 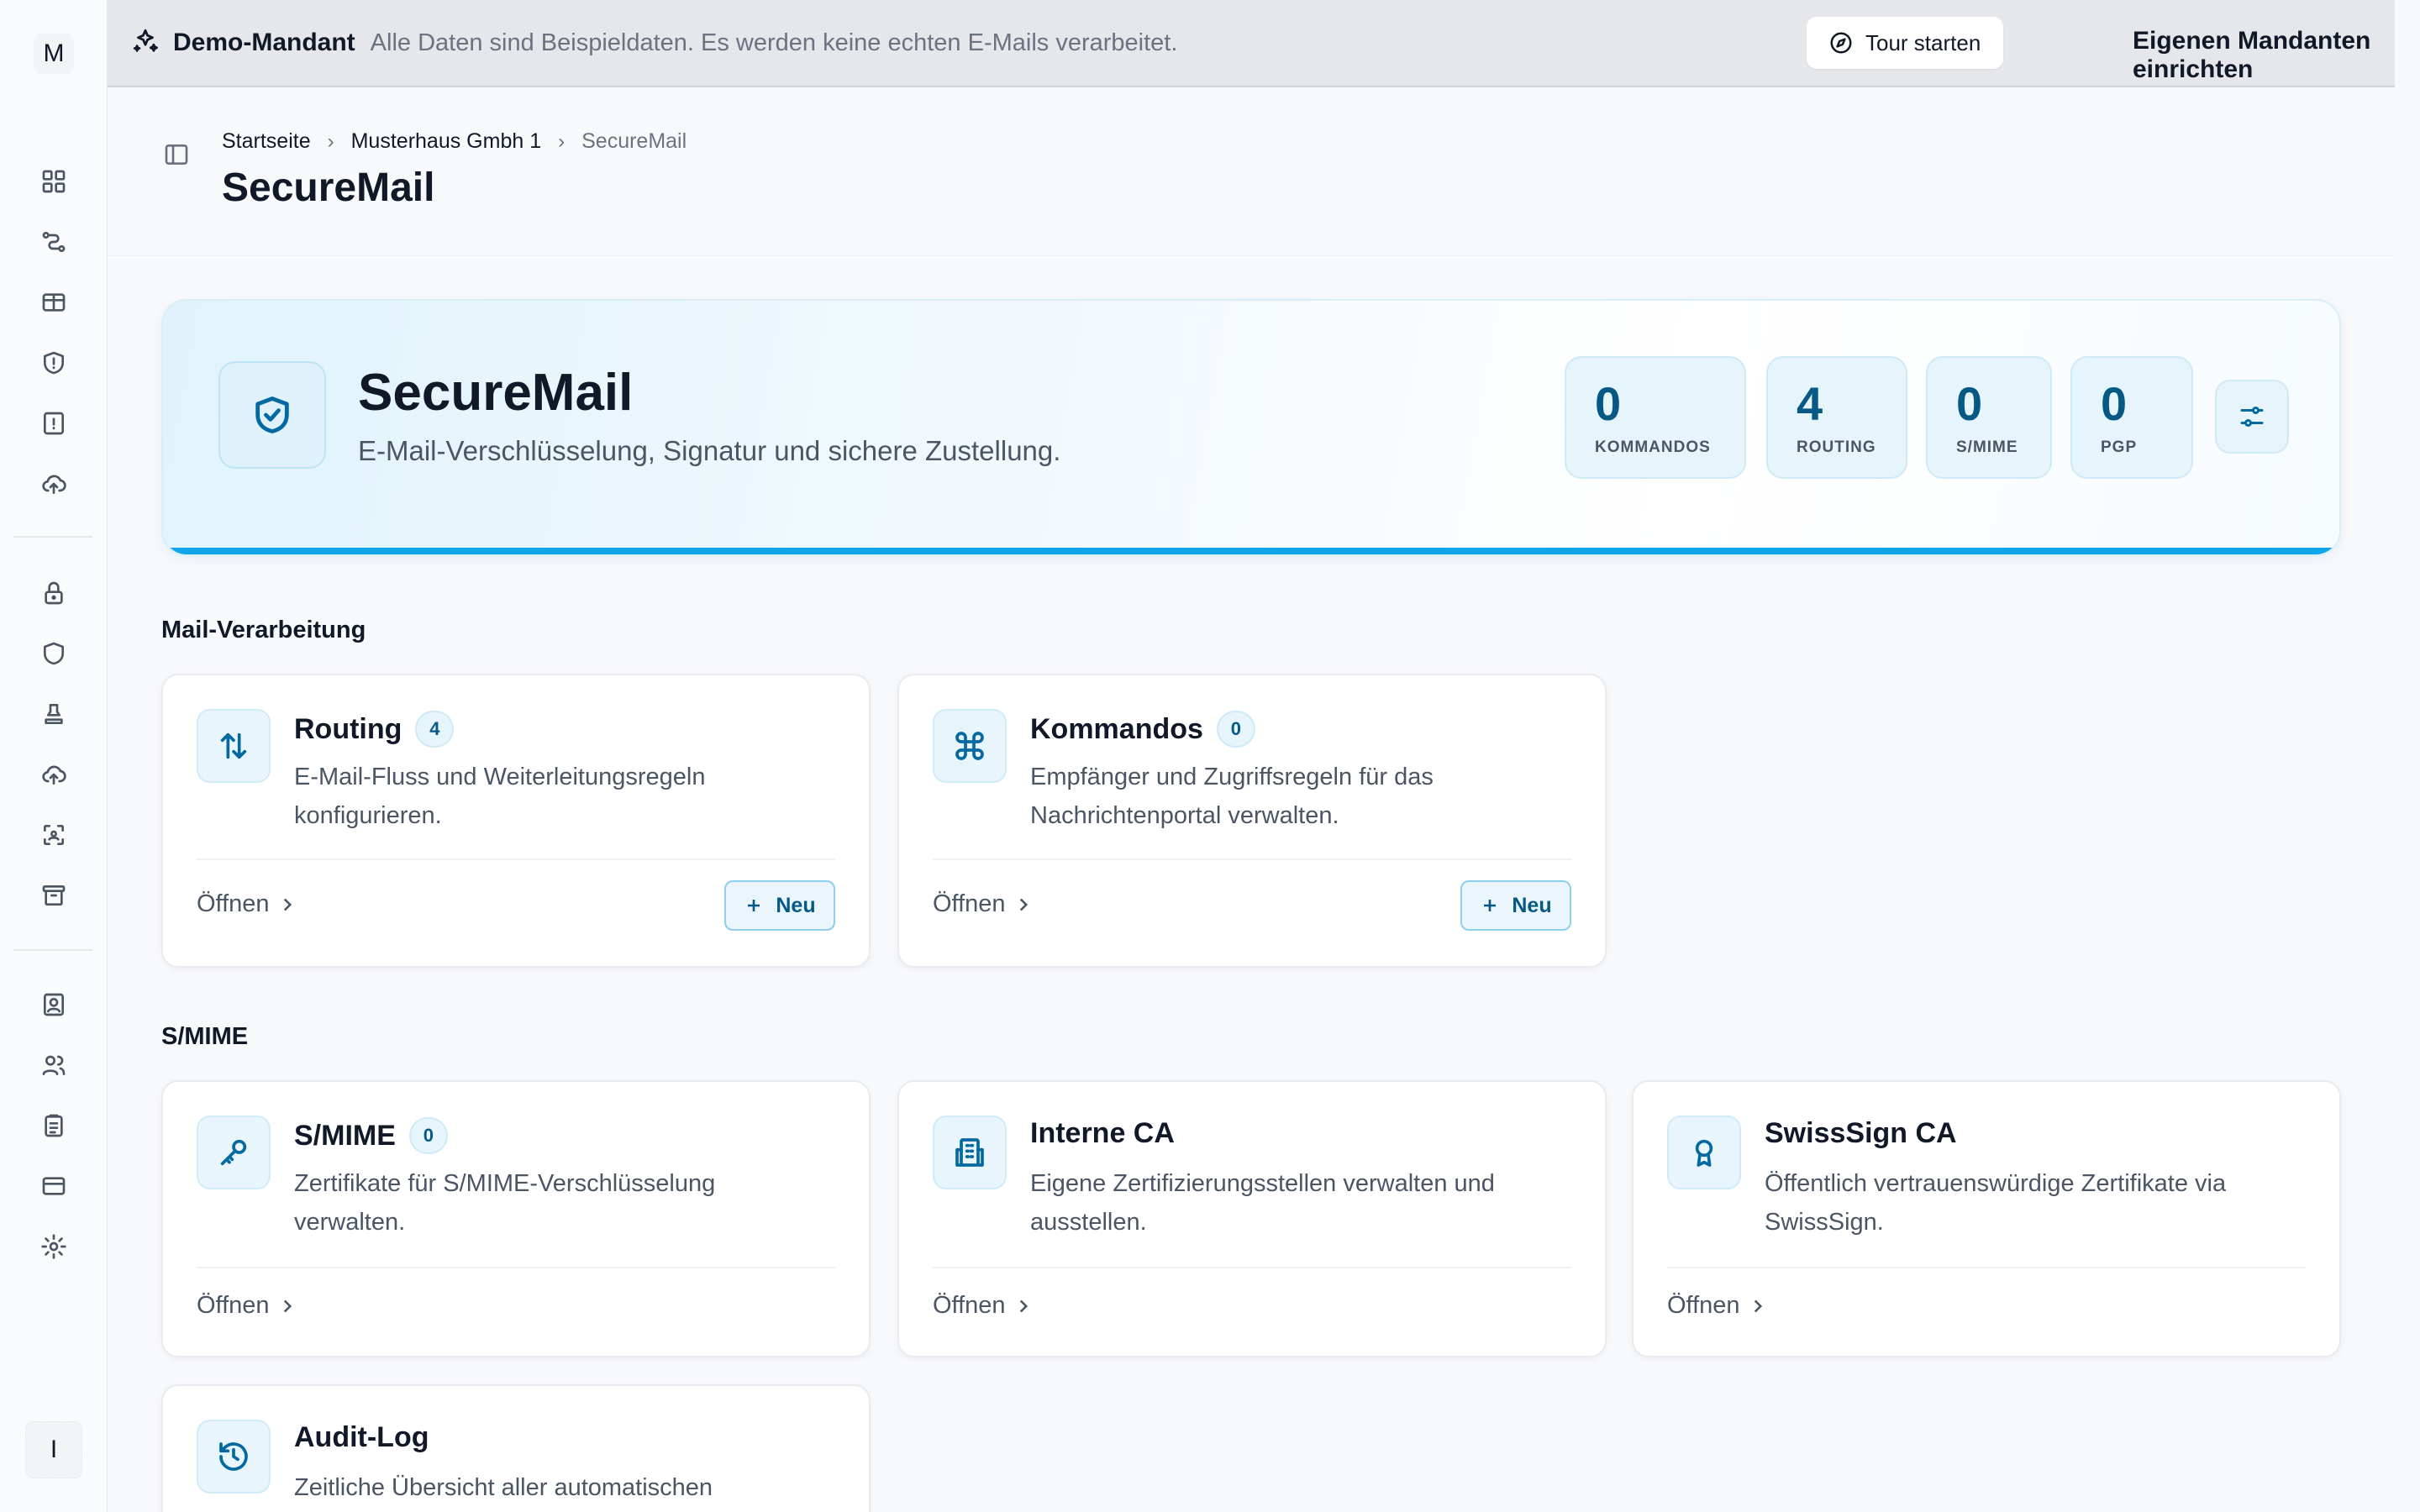 What do you see at coordinates (54, 714) in the screenshot?
I see `stamp-icon` at bounding box center [54, 714].